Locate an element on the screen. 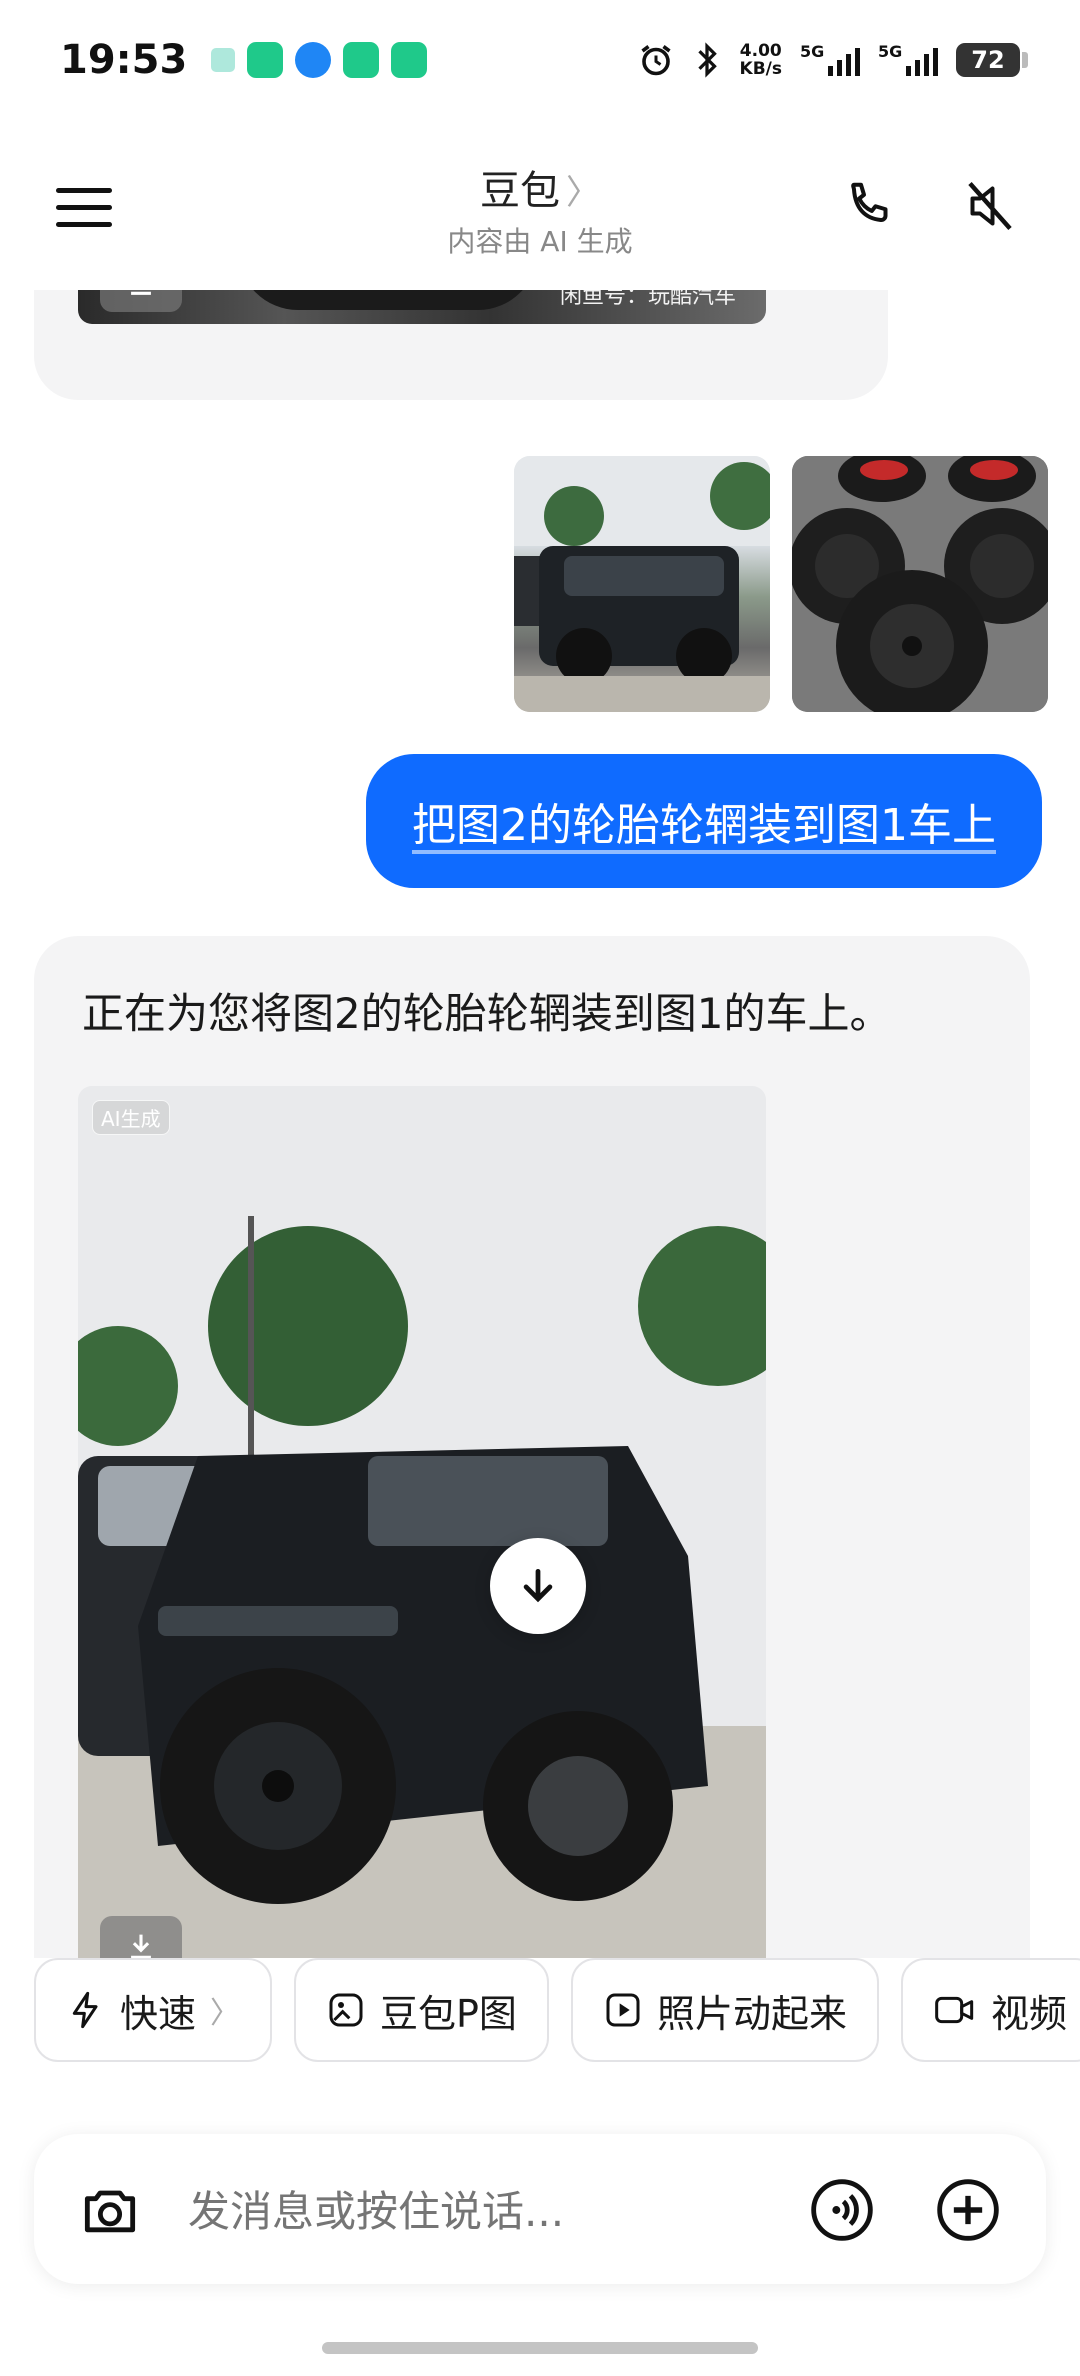  quick-actions-bar: 快速 〉 豆包P图 照片动起来 视频 is located at coordinates (540, 2023).